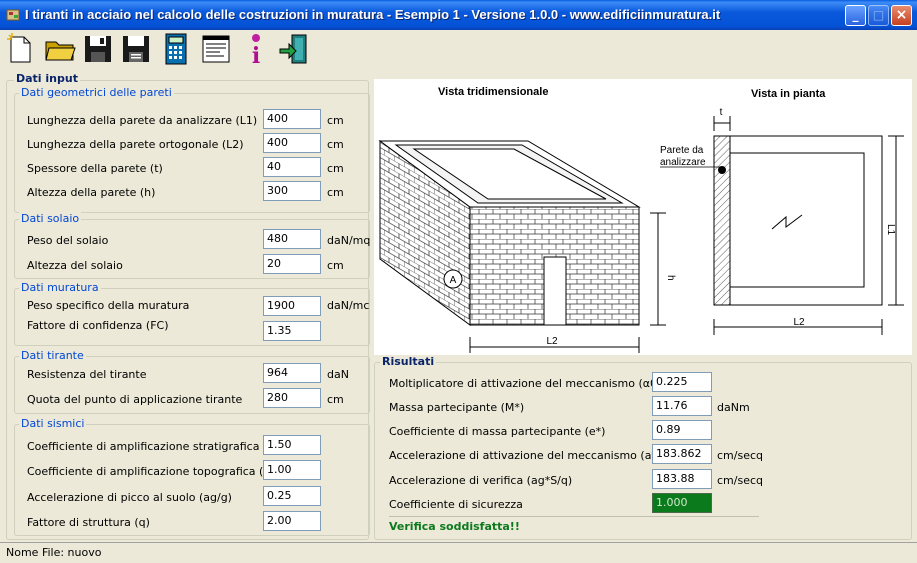 The image size is (917, 563). I want to click on save-button, so click(98, 49).